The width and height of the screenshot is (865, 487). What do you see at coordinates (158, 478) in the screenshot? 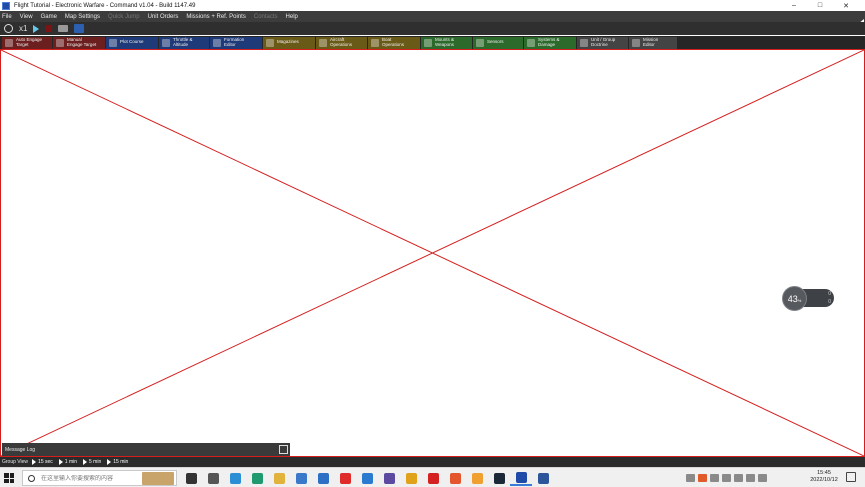
I see `search-highlight-image` at bounding box center [158, 478].